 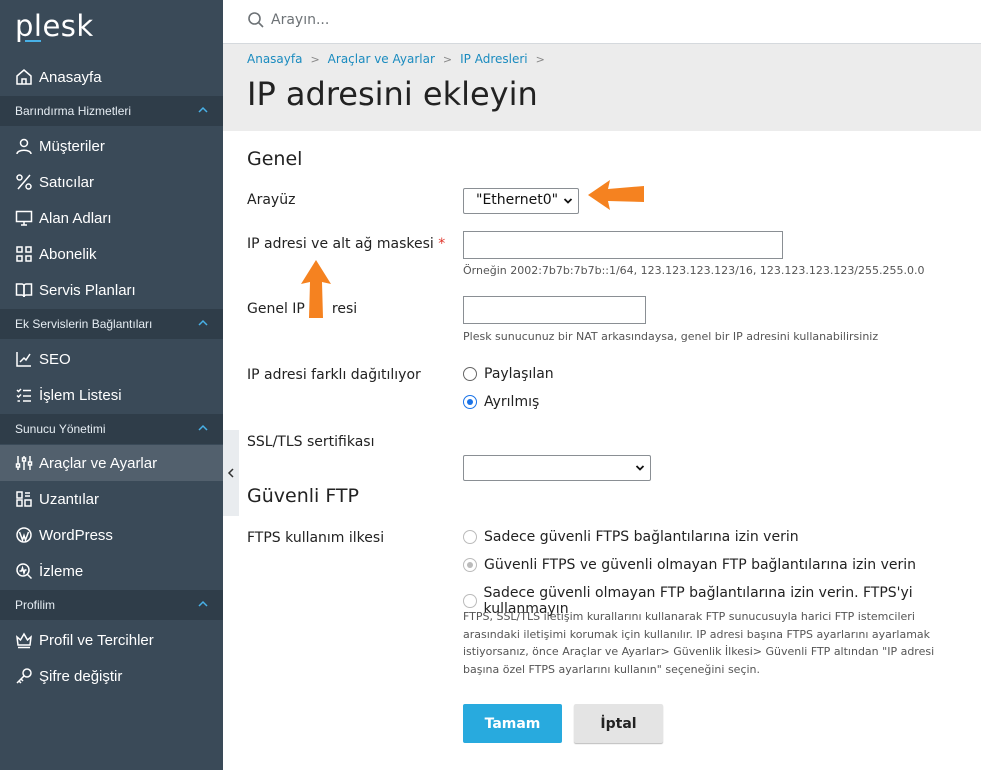 I want to click on crown-icon, so click(x=24, y=640).